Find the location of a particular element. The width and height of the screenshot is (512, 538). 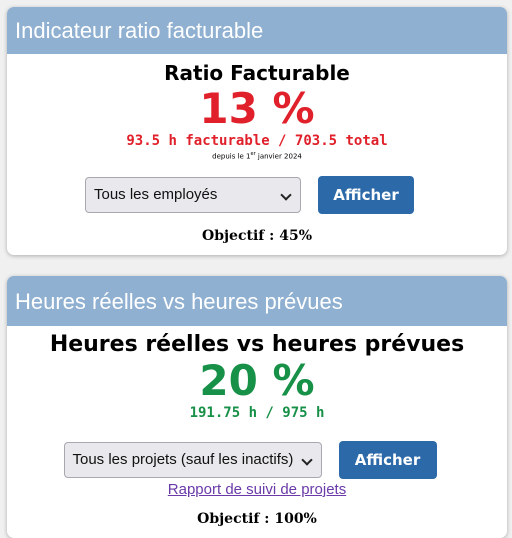

since-date-note: depuis le 1er janvier 2024 is located at coordinates (257, 155).